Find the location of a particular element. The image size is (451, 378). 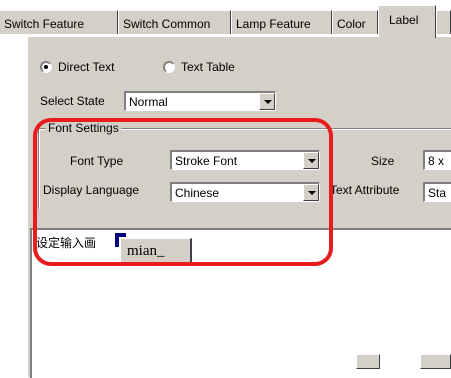

tab-color: Color is located at coordinates (355, 22).